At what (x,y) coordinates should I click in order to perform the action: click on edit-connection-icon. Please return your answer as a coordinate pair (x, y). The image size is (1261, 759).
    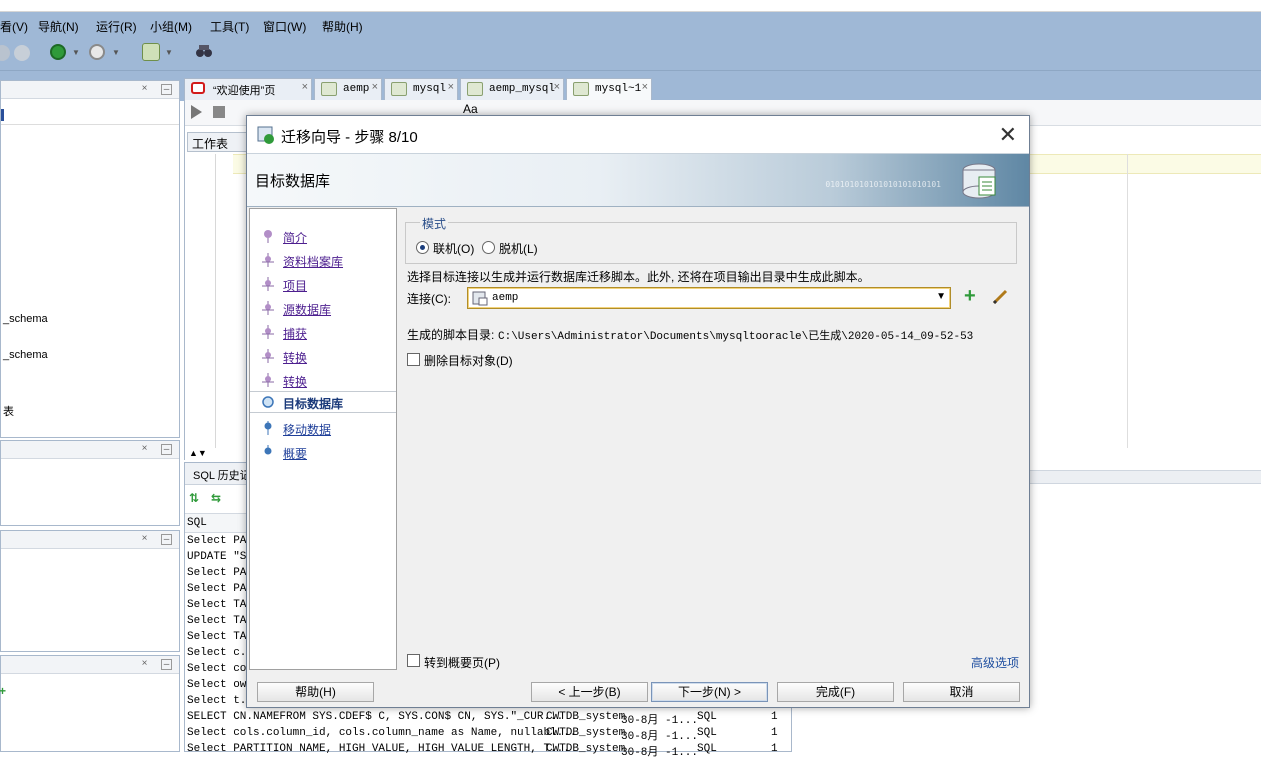
    Looking at the image, I should click on (1000, 297).